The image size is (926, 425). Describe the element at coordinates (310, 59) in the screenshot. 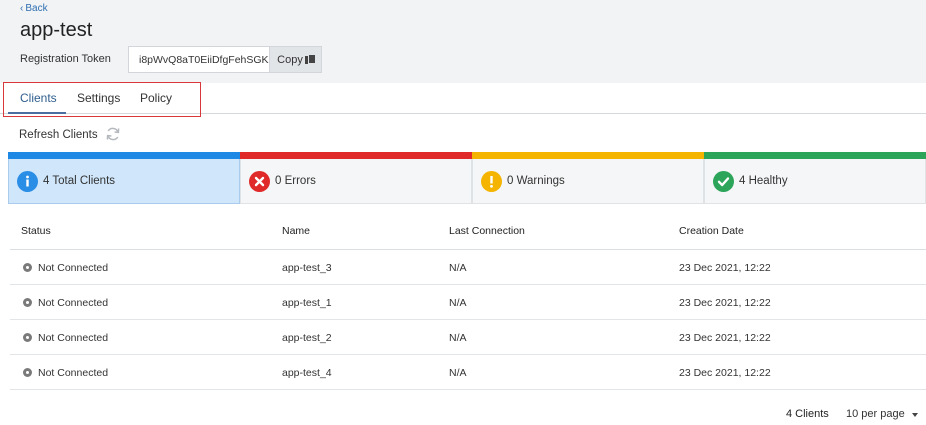

I see `copy-icon` at that location.